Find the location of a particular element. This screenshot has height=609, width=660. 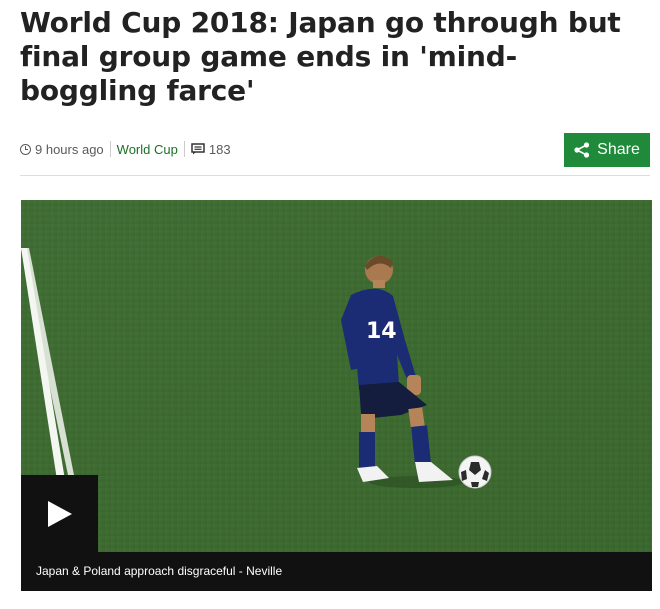

football is located at coordinates (475, 472).